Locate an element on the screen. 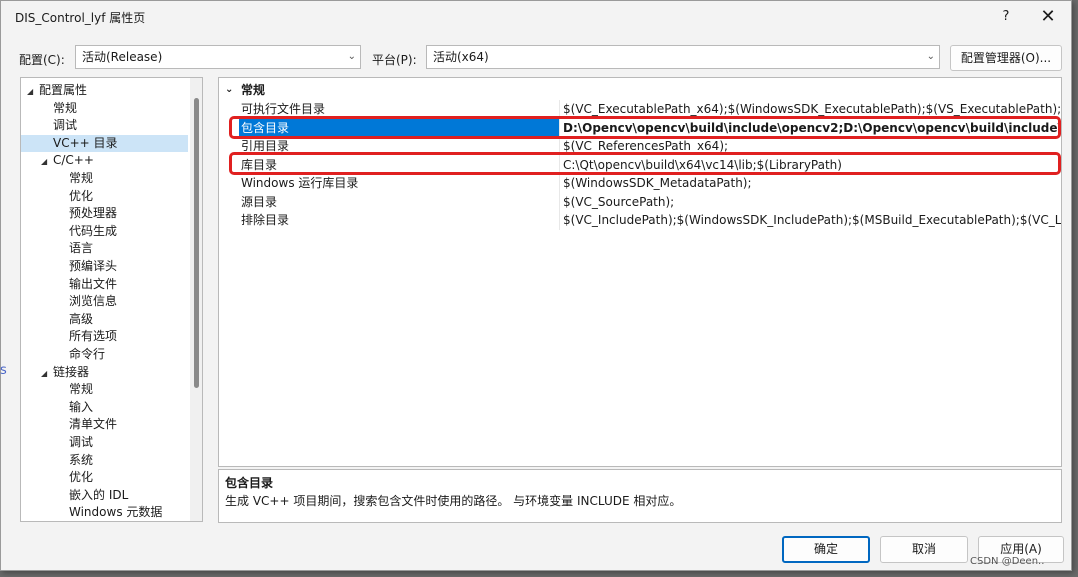  close-icon: ✕ is located at coordinates (1048, 17).